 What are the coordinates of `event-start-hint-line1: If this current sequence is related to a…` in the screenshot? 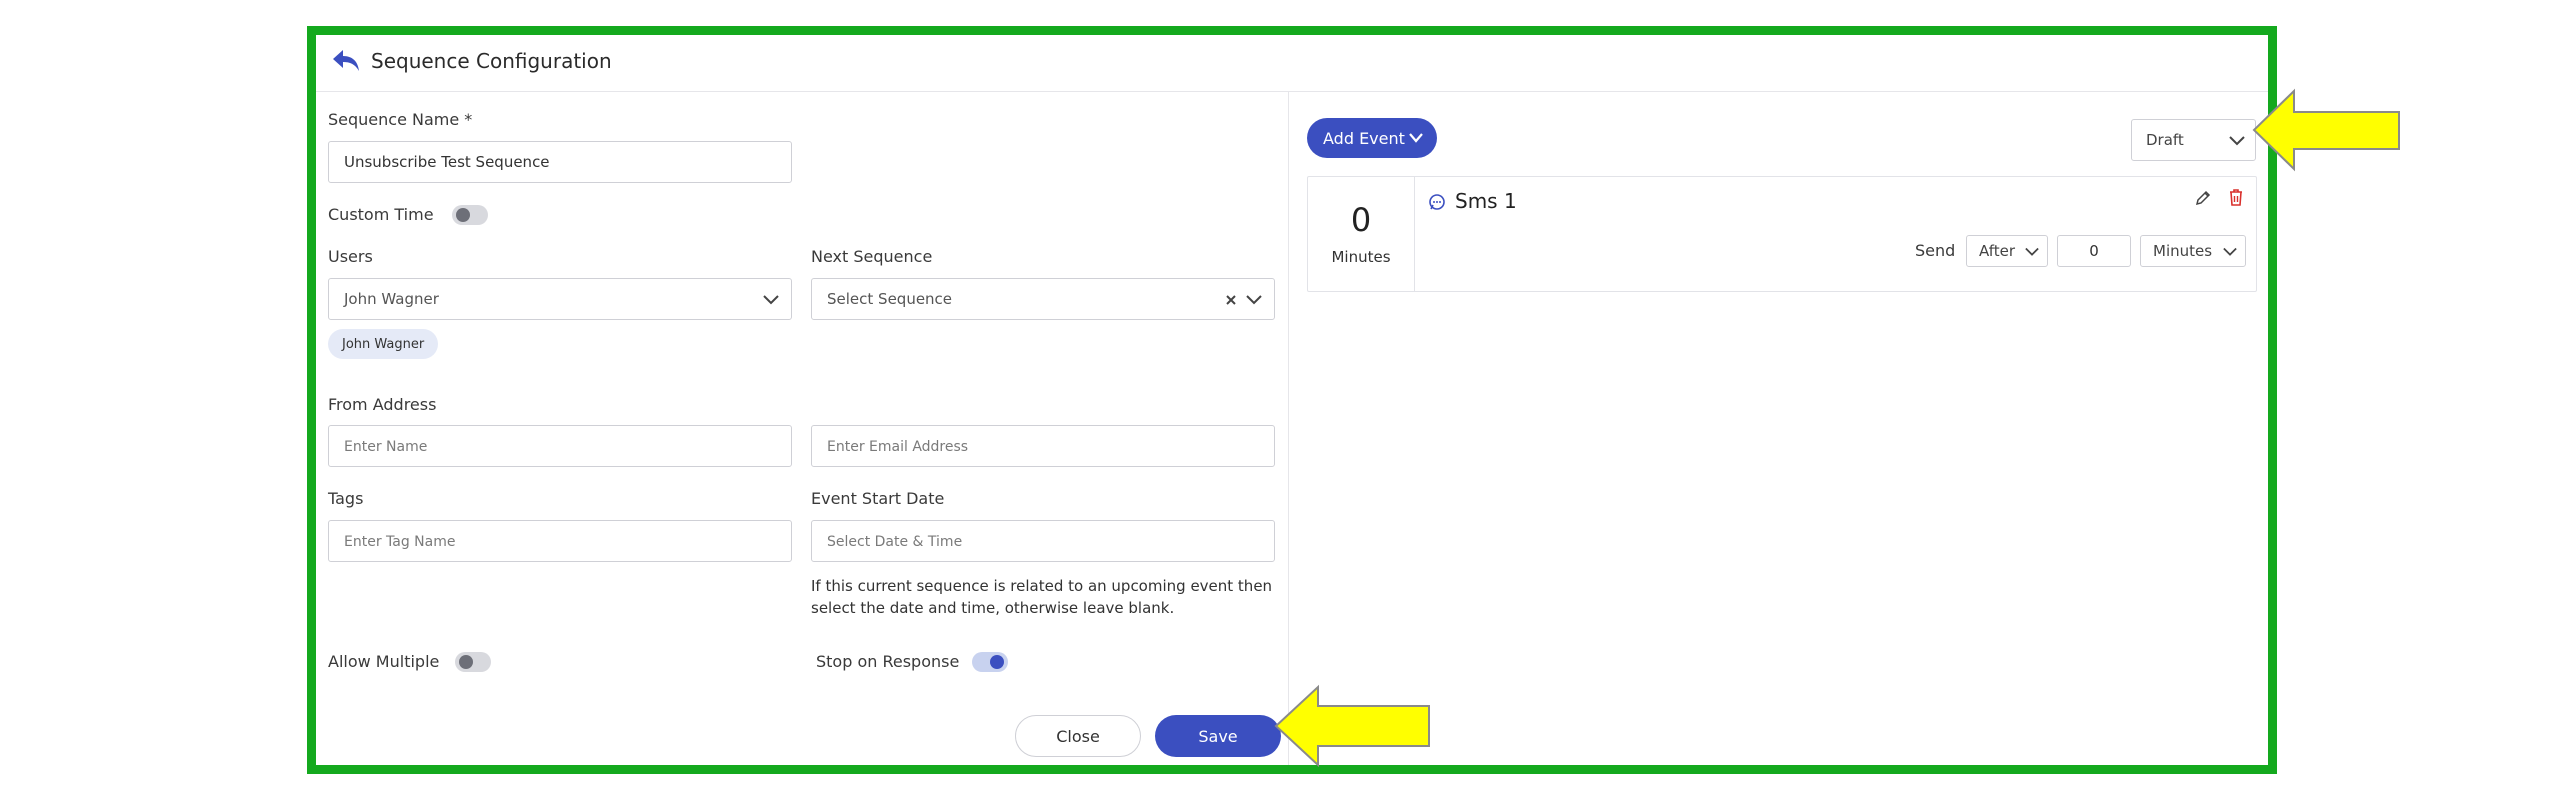 It's located at (1042, 586).